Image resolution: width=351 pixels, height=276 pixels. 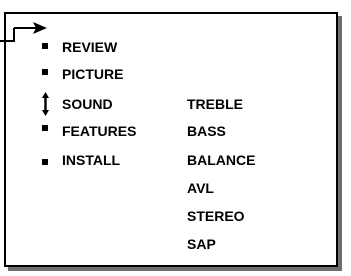 I want to click on submenu-item-treble: TREBLE, so click(x=215, y=104).